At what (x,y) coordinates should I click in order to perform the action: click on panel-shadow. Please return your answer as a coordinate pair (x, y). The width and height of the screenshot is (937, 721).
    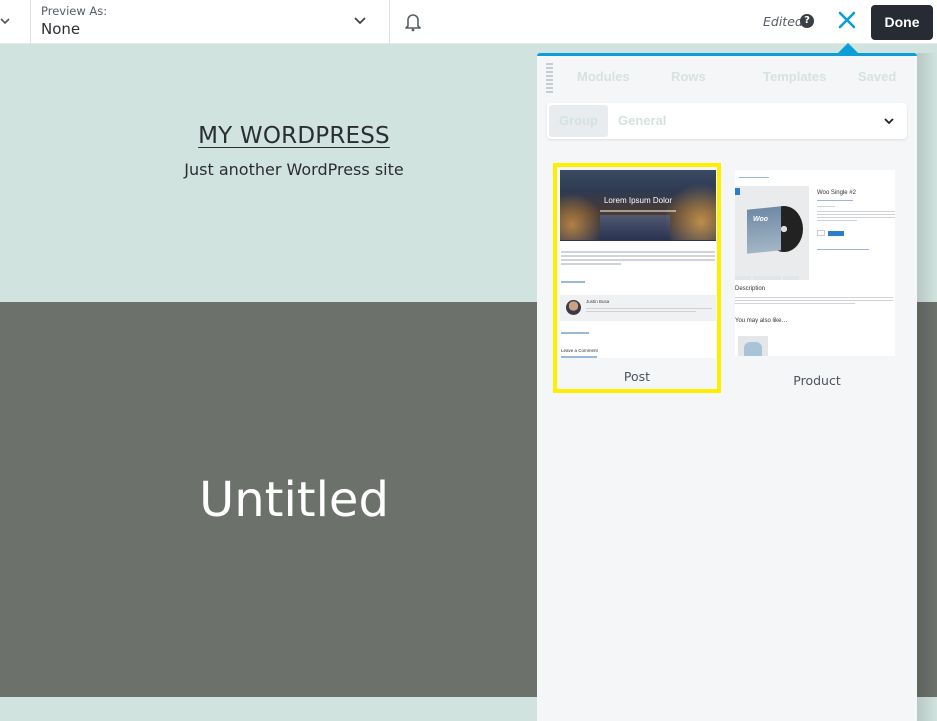
    Looking at the image, I should click on (927, 387).